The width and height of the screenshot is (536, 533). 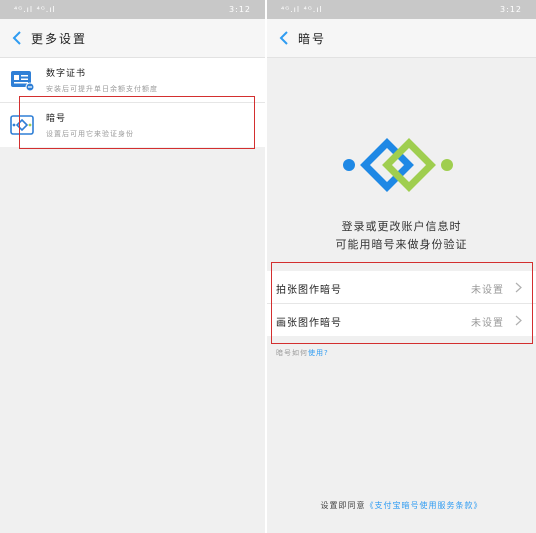 What do you see at coordinates (424, 505) in the screenshot?
I see `terms-link: 《支付宝暗号使用服务条款》` at bounding box center [424, 505].